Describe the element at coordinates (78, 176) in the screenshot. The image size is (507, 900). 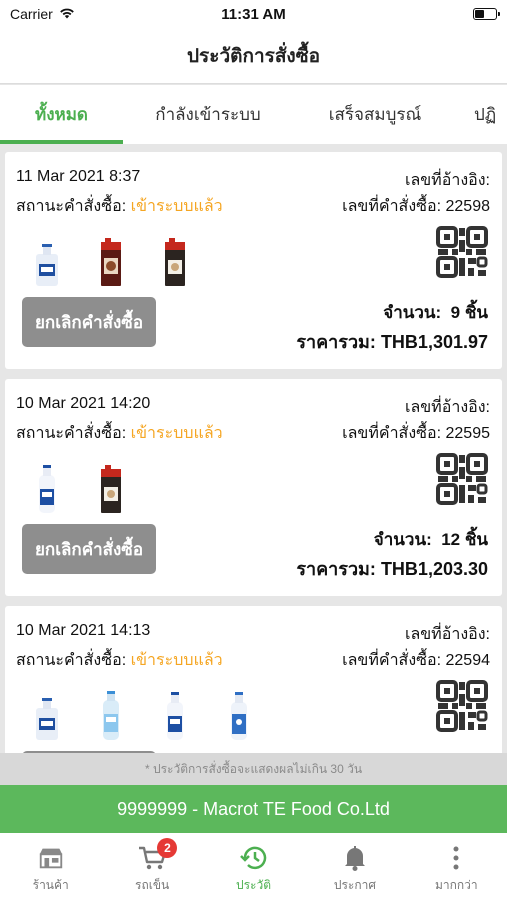
I see `order-date: 11 Mar 2021 8:37` at that location.